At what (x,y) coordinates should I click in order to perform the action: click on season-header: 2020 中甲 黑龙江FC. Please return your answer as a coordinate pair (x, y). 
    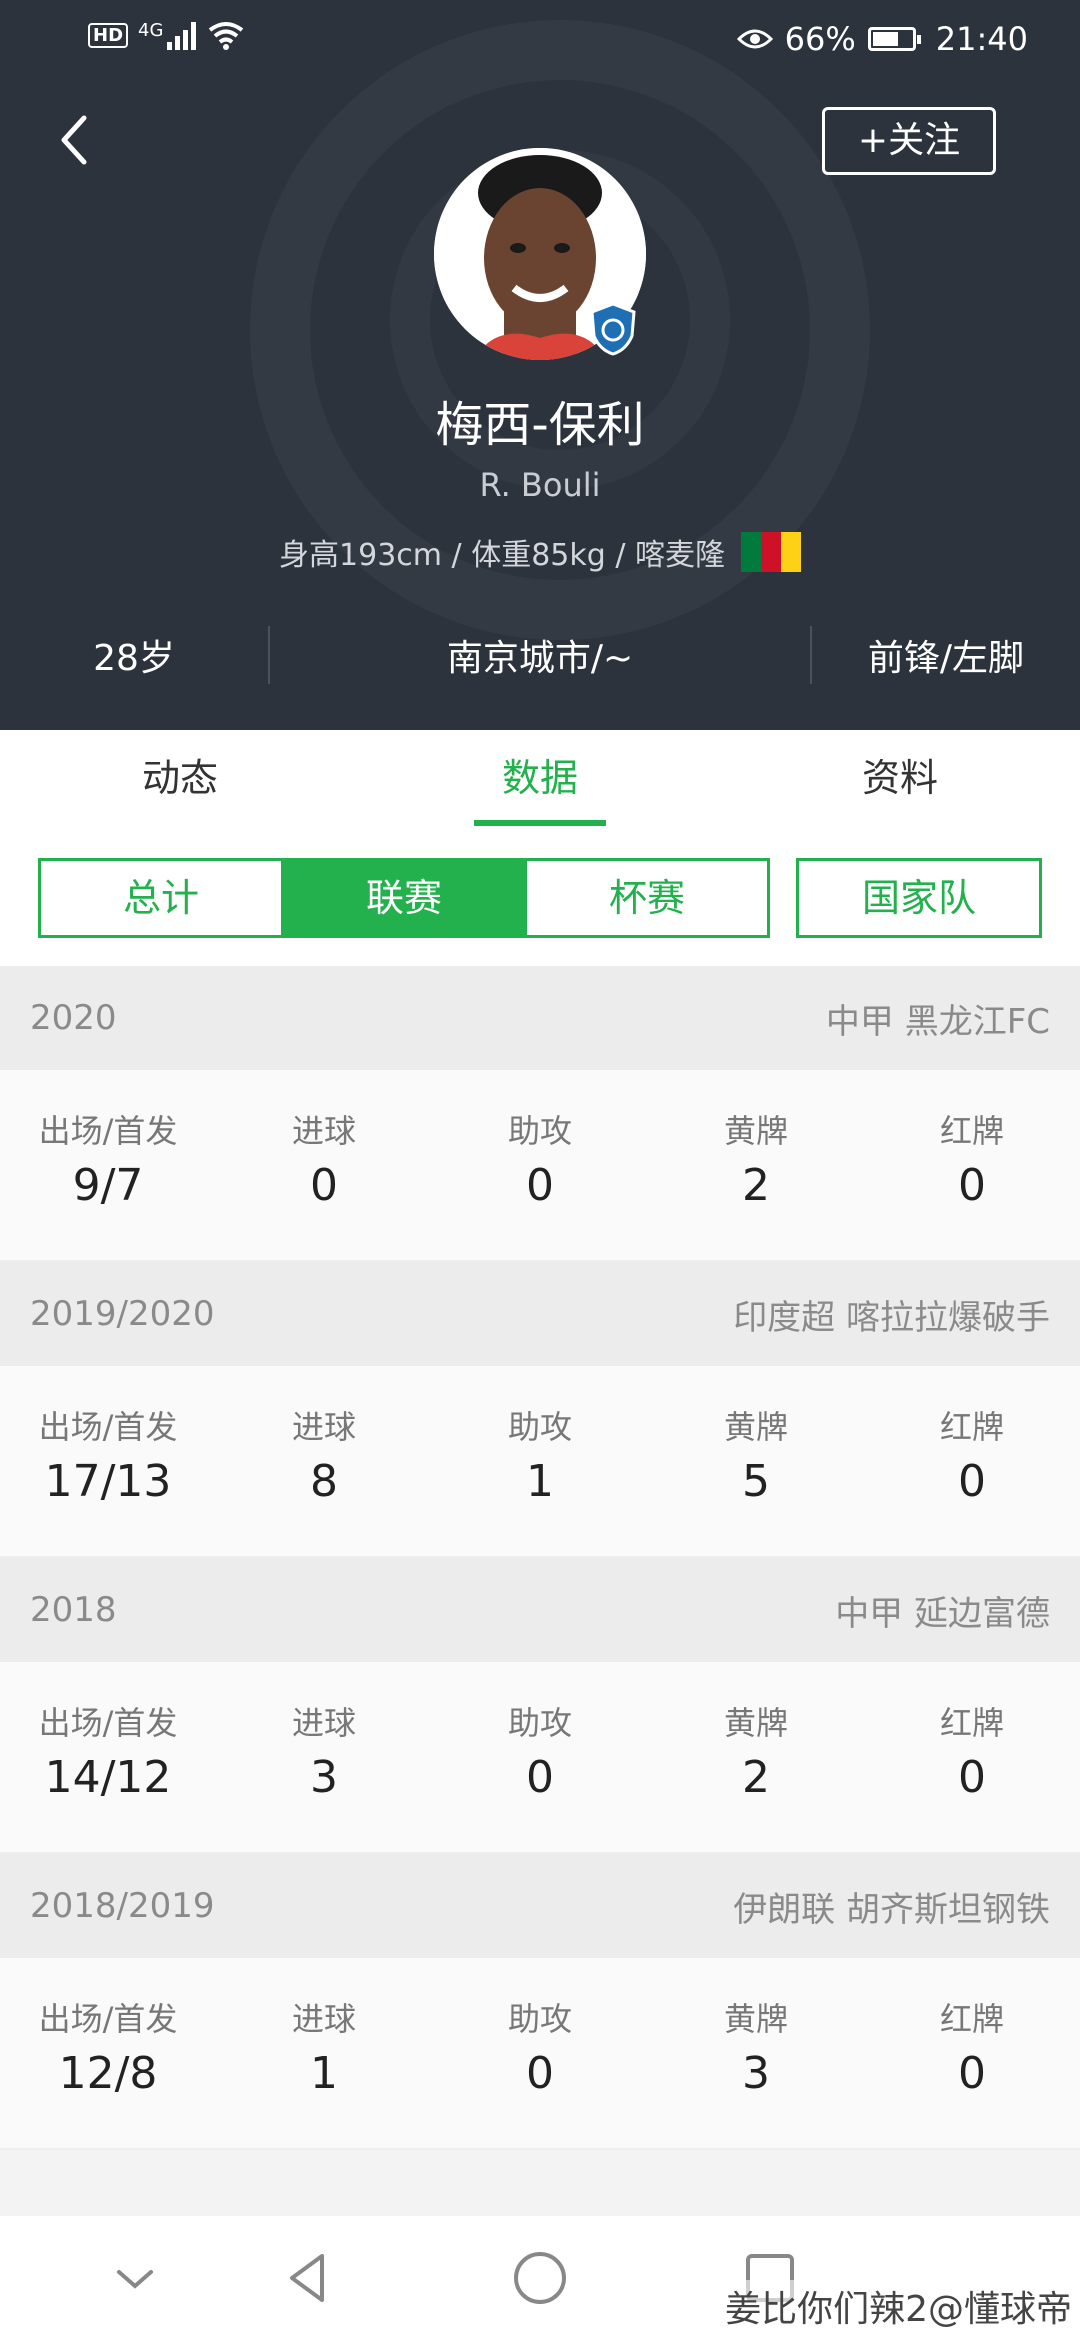
    Looking at the image, I should click on (540, 1018).